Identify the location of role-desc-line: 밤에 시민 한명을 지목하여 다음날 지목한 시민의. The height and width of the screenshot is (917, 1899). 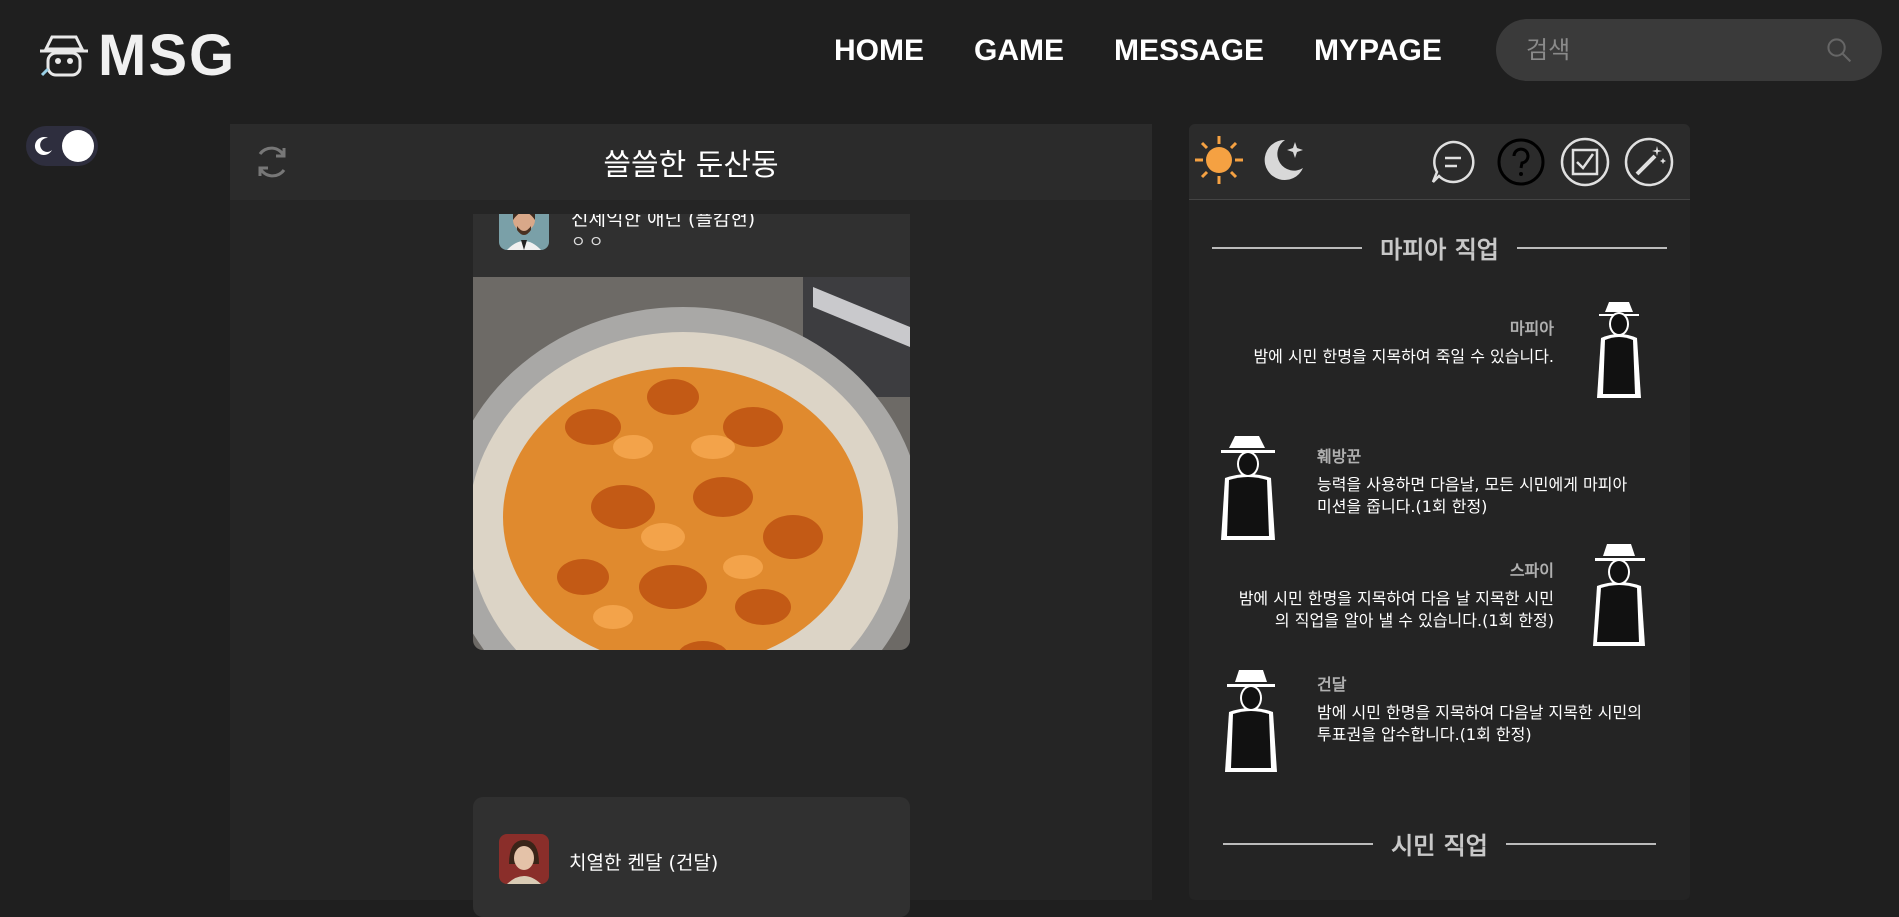
(1479, 712).